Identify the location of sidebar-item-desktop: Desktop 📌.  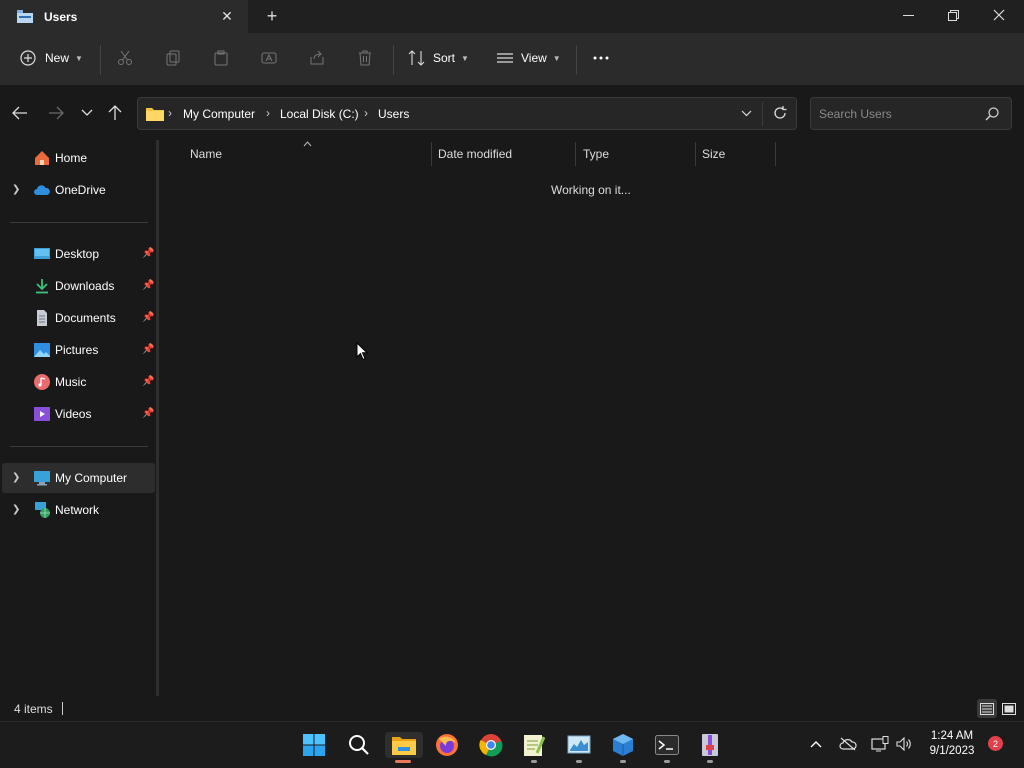
(78, 254).